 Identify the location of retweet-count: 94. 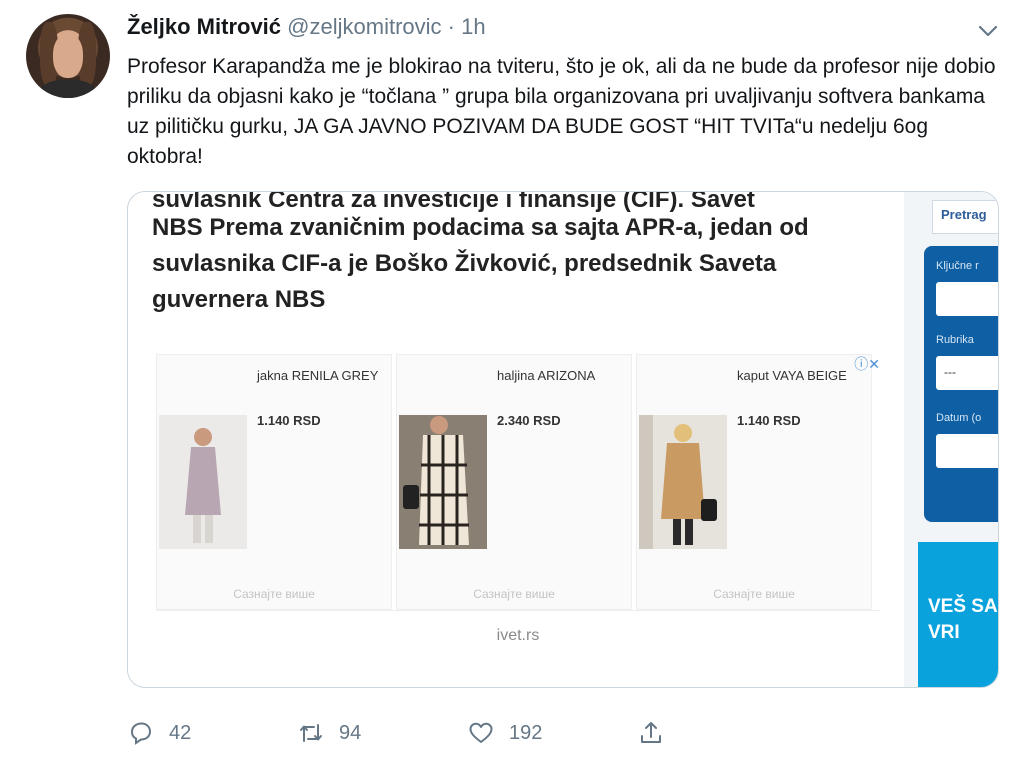
(350, 732).